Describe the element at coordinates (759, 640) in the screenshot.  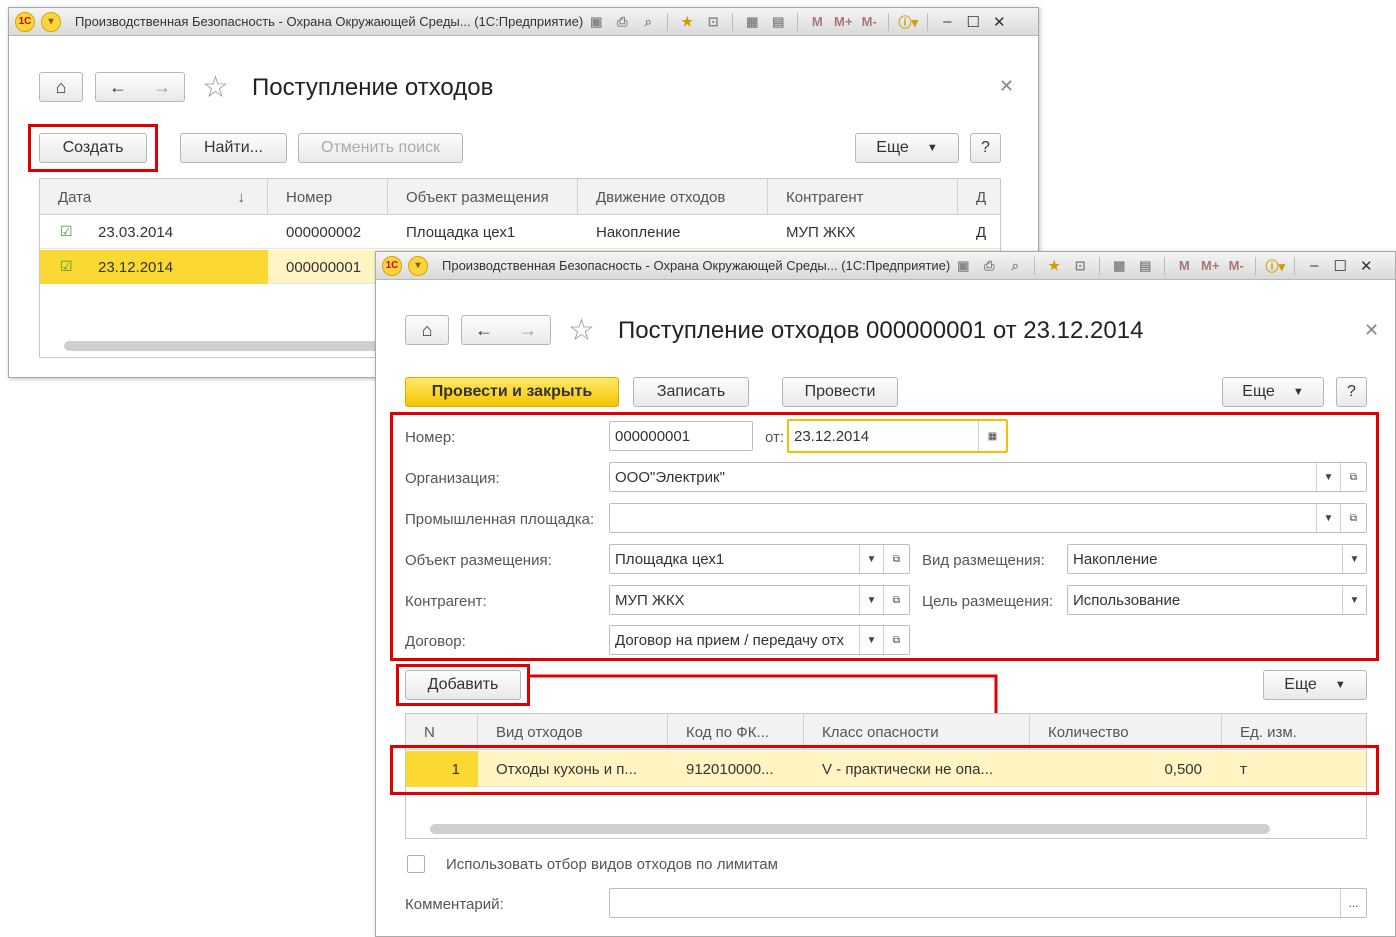
I see `contract-field: Договор на прием / передачу отх ▼ ⧉` at that location.